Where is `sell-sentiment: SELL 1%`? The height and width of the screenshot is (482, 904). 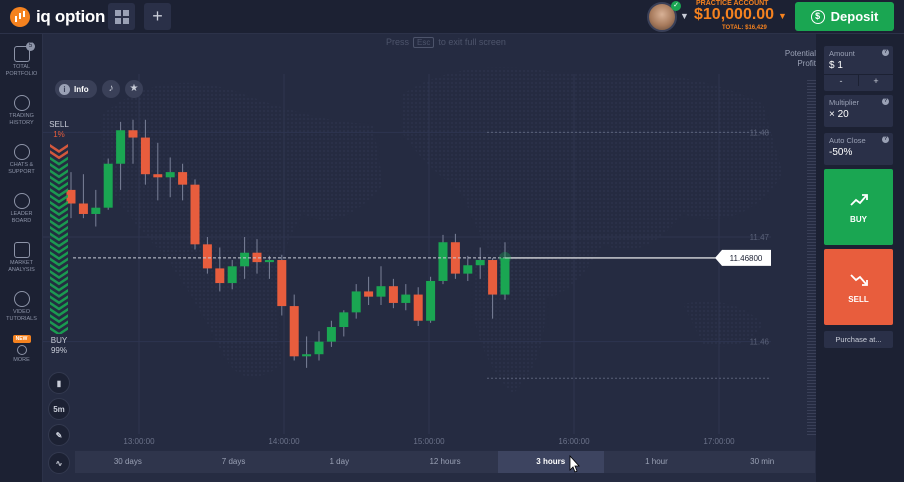
sell-sentiment: SELL 1% is located at coordinates (59, 130).